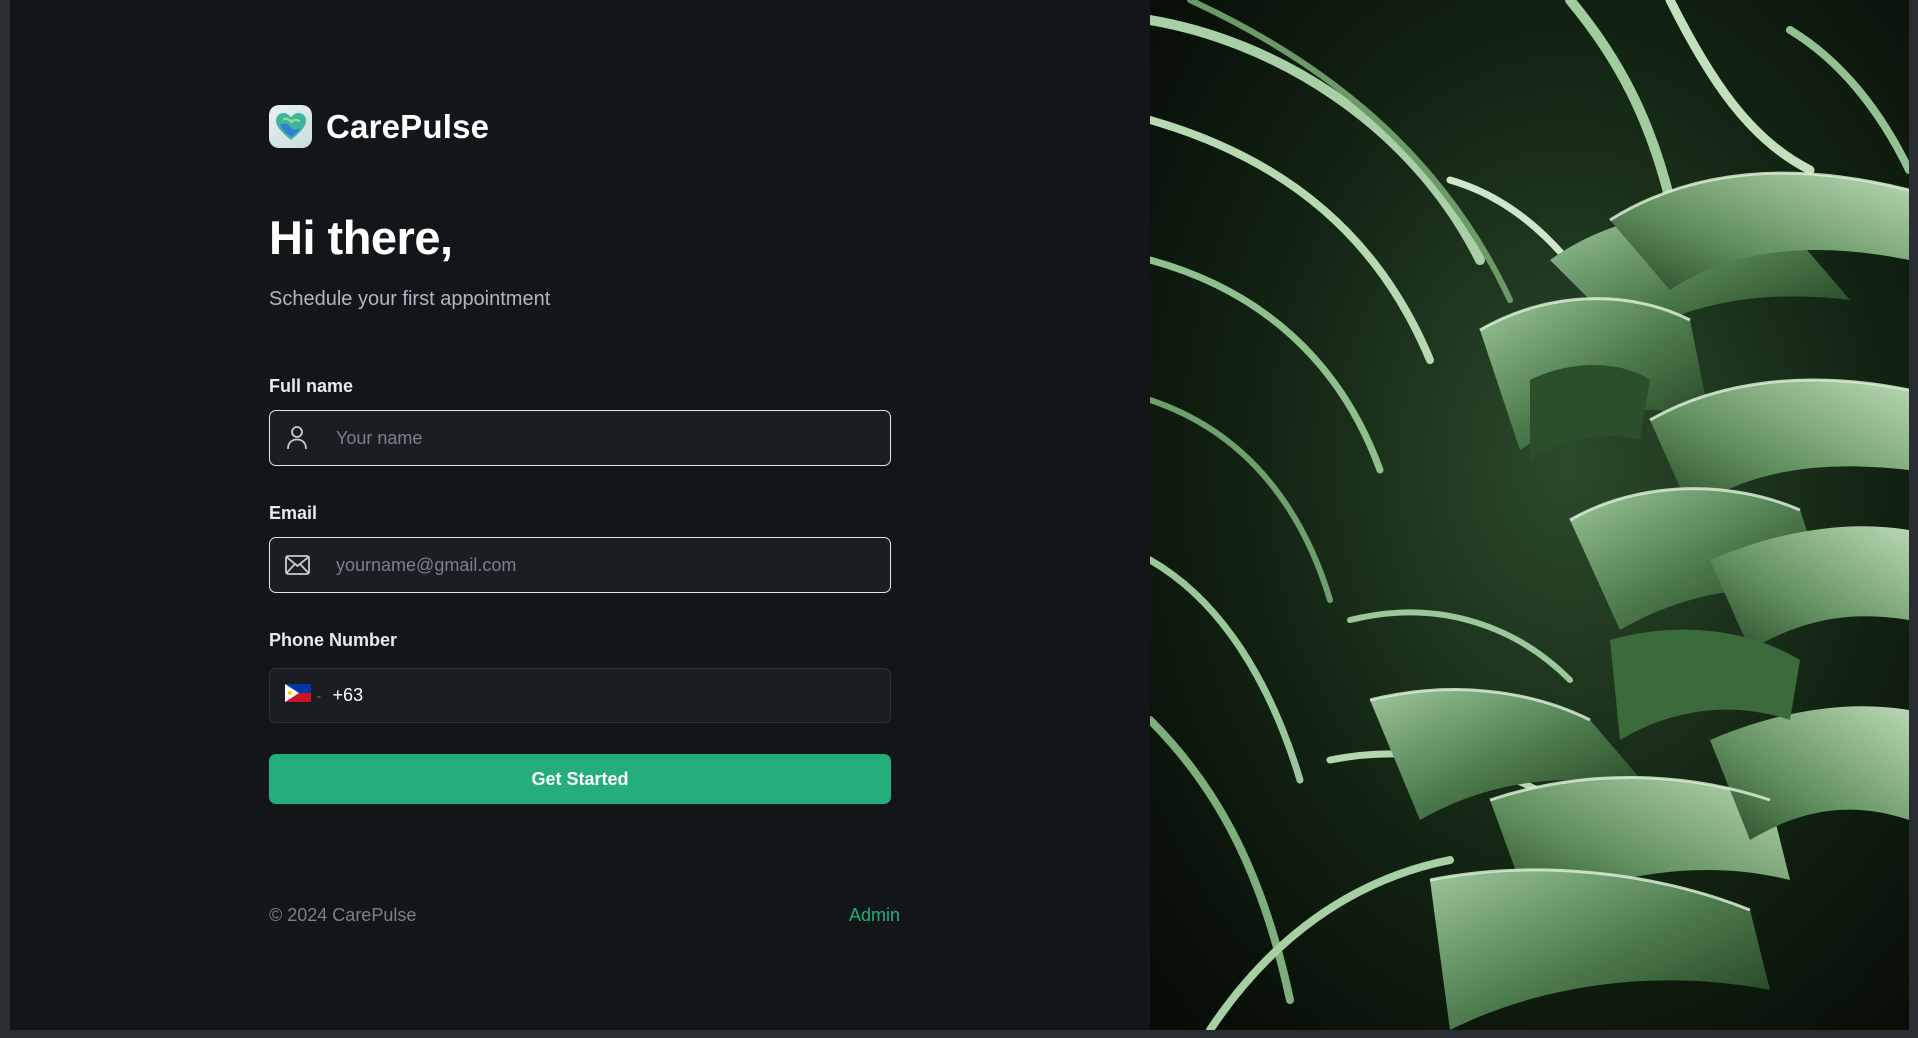 This screenshot has height=1038, width=1918. Describe the element at coordinates (297, 565) in the screenshot. I see `mail-icon` at that location.